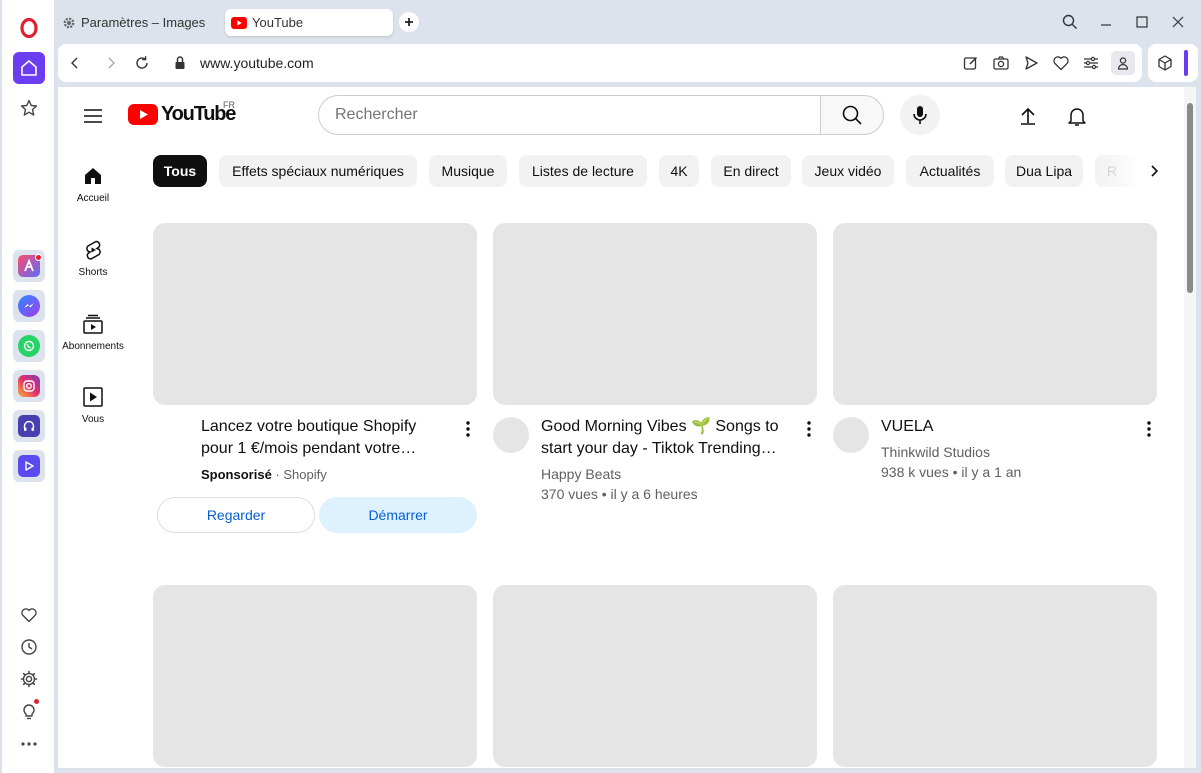 The image size is (1201, 773). Describe the element at coordinates (1028, 116) in the screenshot. I see `upload-button` at that location.